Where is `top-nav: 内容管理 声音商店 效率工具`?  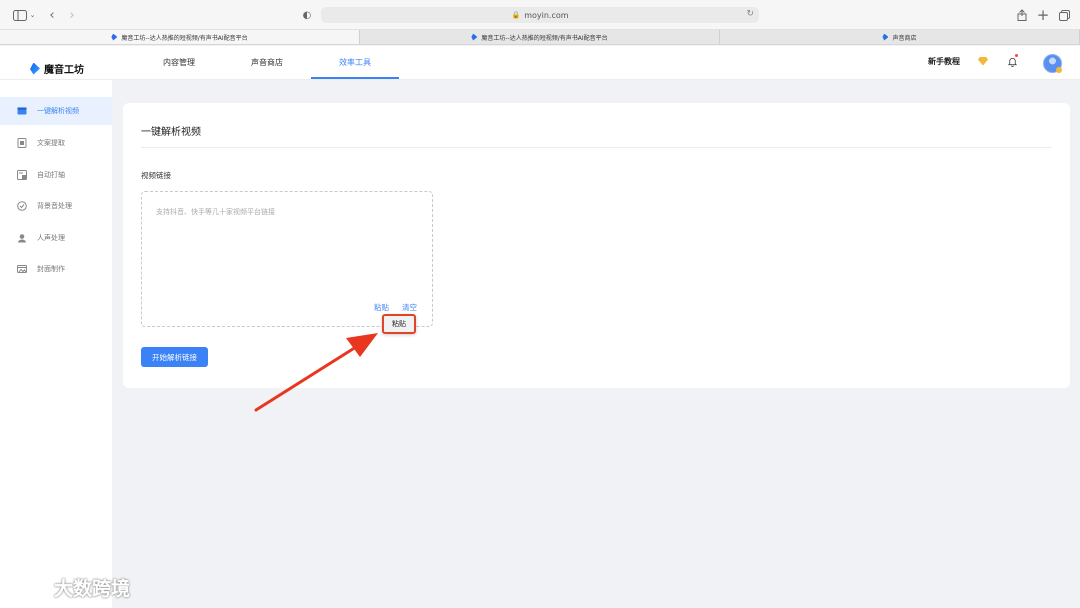
top-nav: 内容管理 声音商店 效率工具 is located at coordinates (267, 62).